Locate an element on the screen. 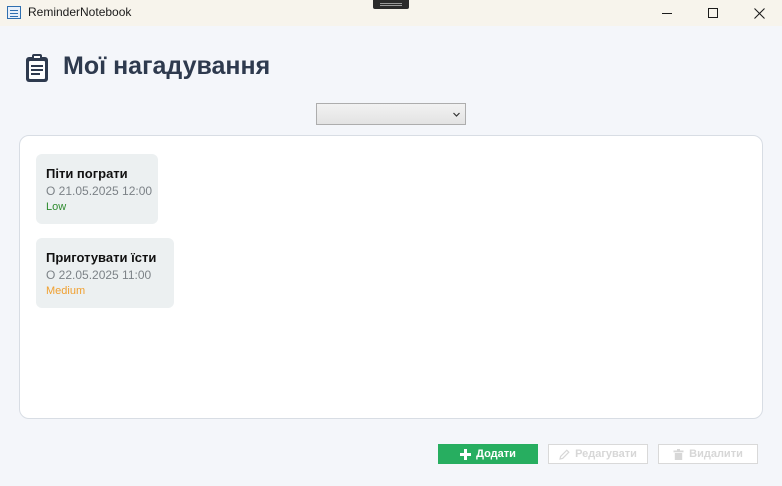  maximize-icon is located at coordinates (713, 13).